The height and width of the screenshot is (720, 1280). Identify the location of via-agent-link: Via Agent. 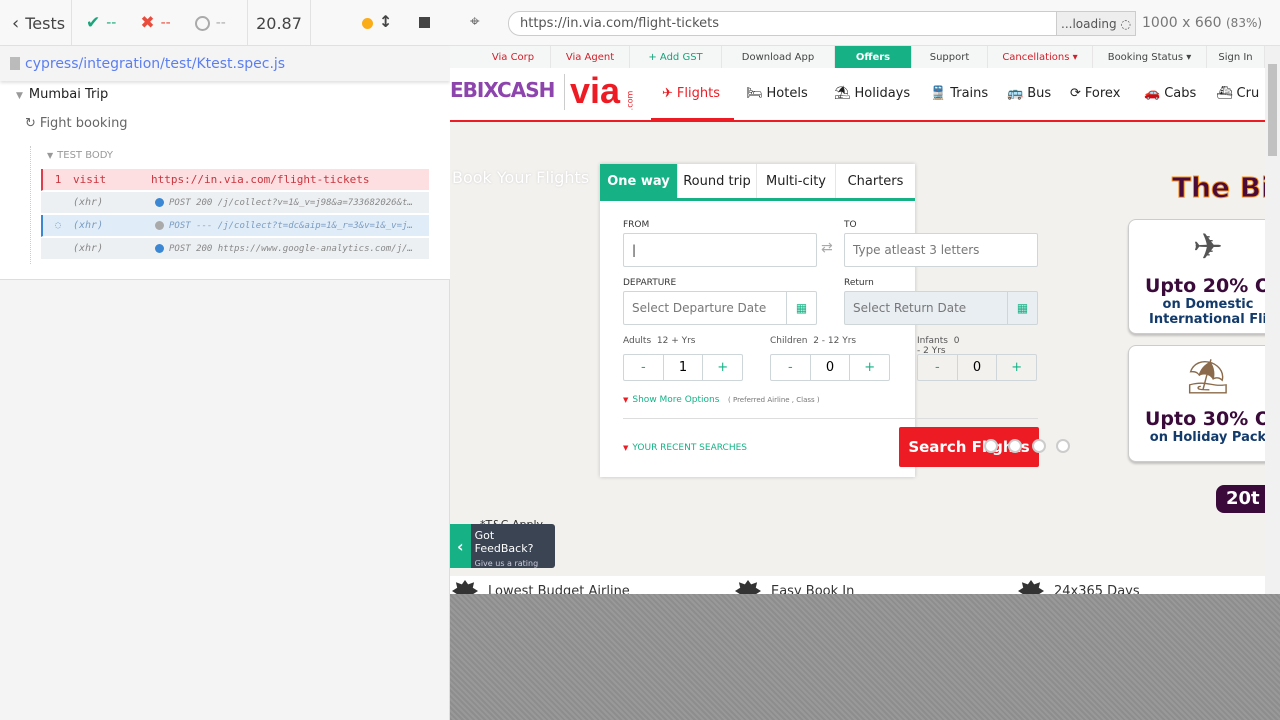
(590, 57).